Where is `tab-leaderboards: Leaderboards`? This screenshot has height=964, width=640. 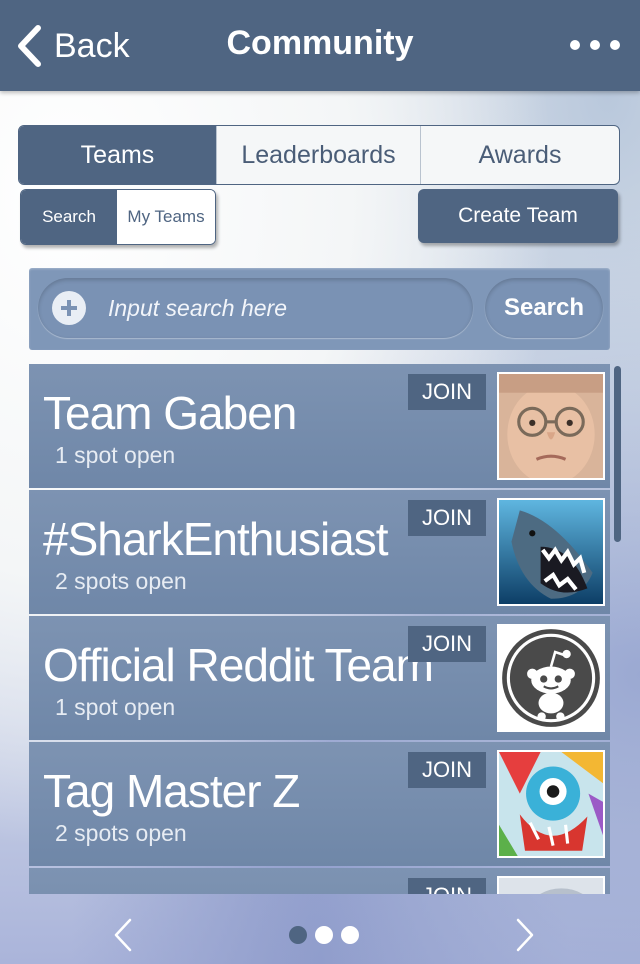
tab-leaderboards: Leaderboards is located at coordinates (319, 155).